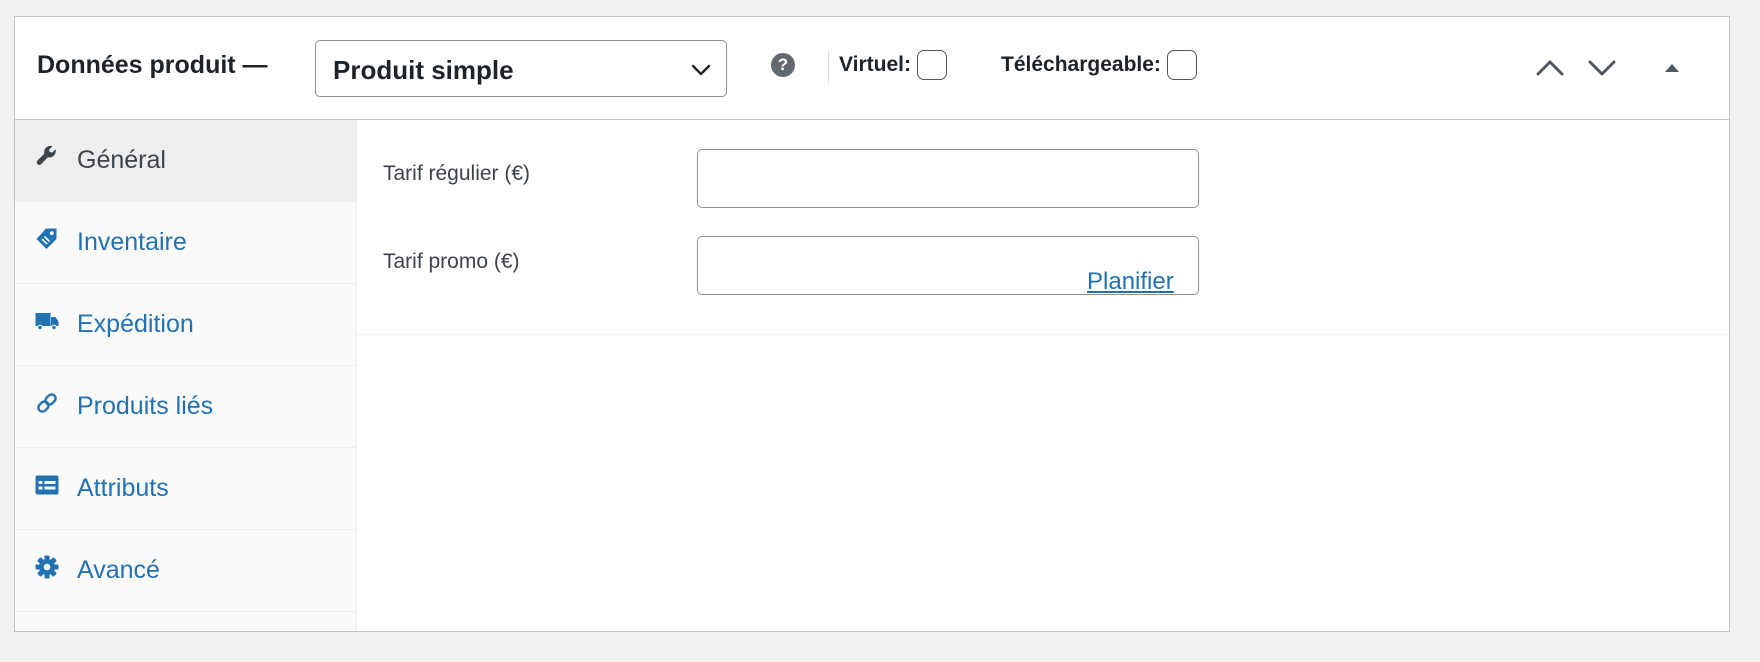 The image size is (1760, 662). What do you see at coordinates (1672, 68) in the screenshot?
I see `collapse-toggle-icon` at bounding box center [1672, 68].